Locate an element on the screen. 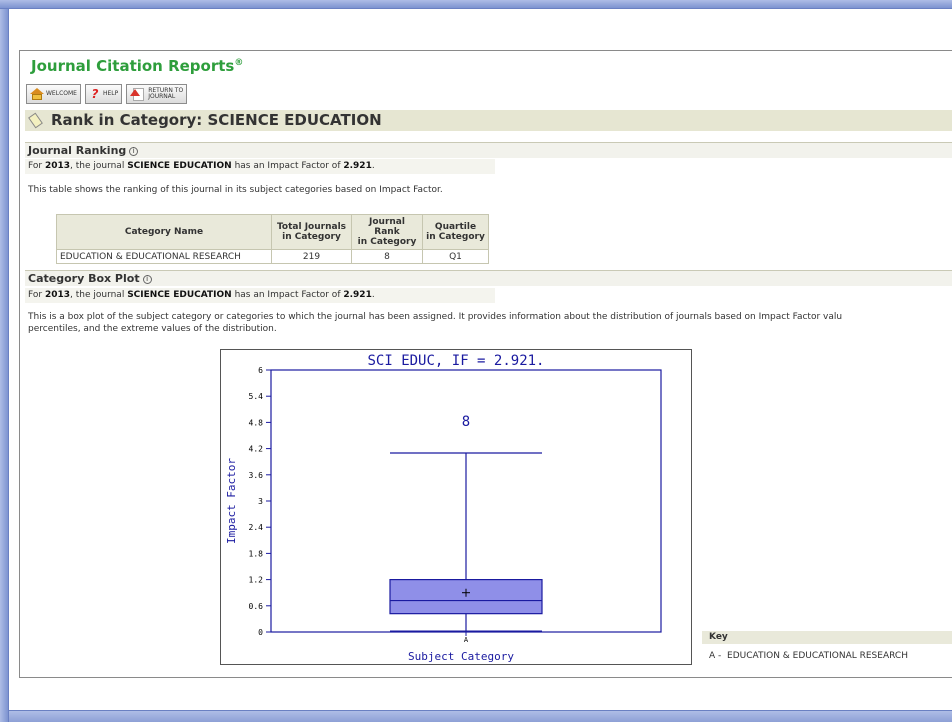  col-total-journals: Total Journals in Category is located at coordinates (311, 232).